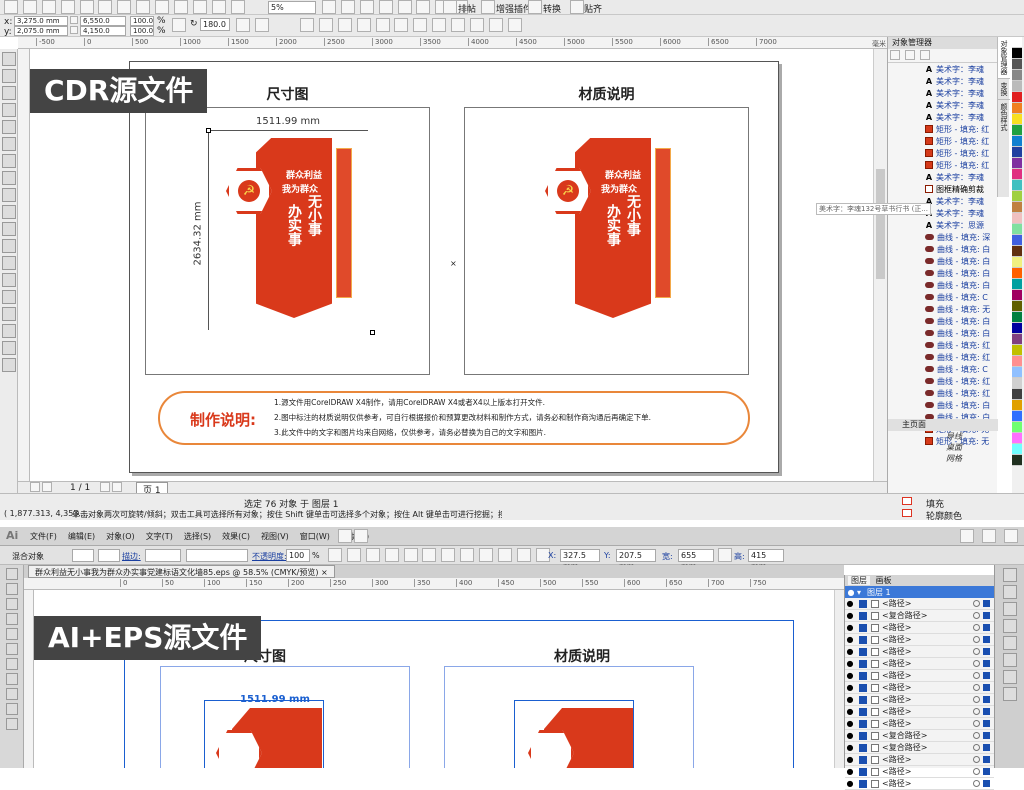  I want to click on magic-wand-icon, so click(11, 604).